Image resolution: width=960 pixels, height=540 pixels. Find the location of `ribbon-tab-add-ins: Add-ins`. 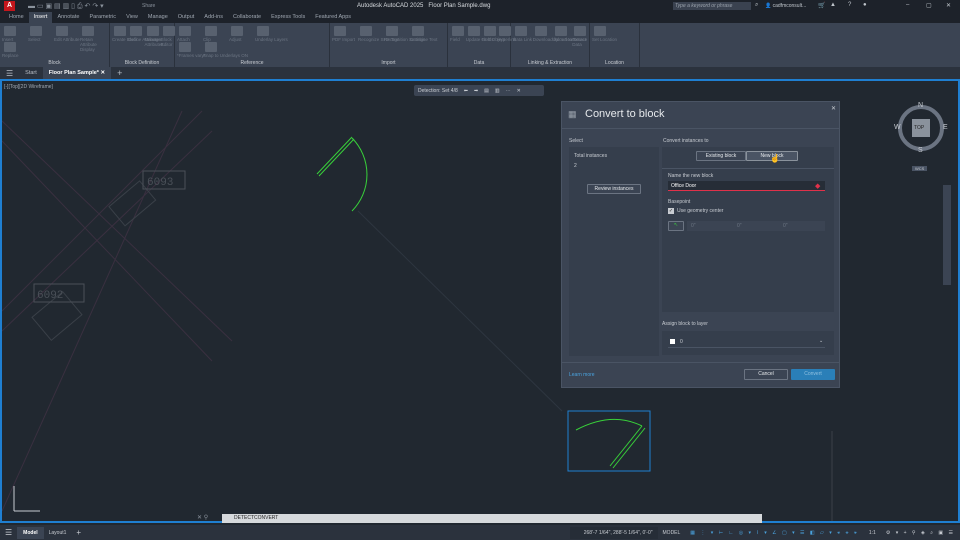

ribbon-tab-add-ins: Add-ins is located at coordinates (213, 17).